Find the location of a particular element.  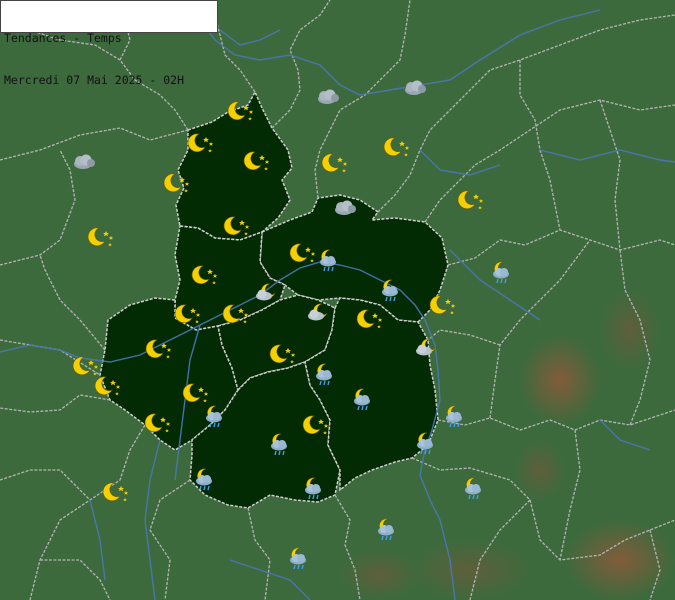

map-date: Mercredi 07 Mai 2025 - 02H is located at coordinates (94, 80).